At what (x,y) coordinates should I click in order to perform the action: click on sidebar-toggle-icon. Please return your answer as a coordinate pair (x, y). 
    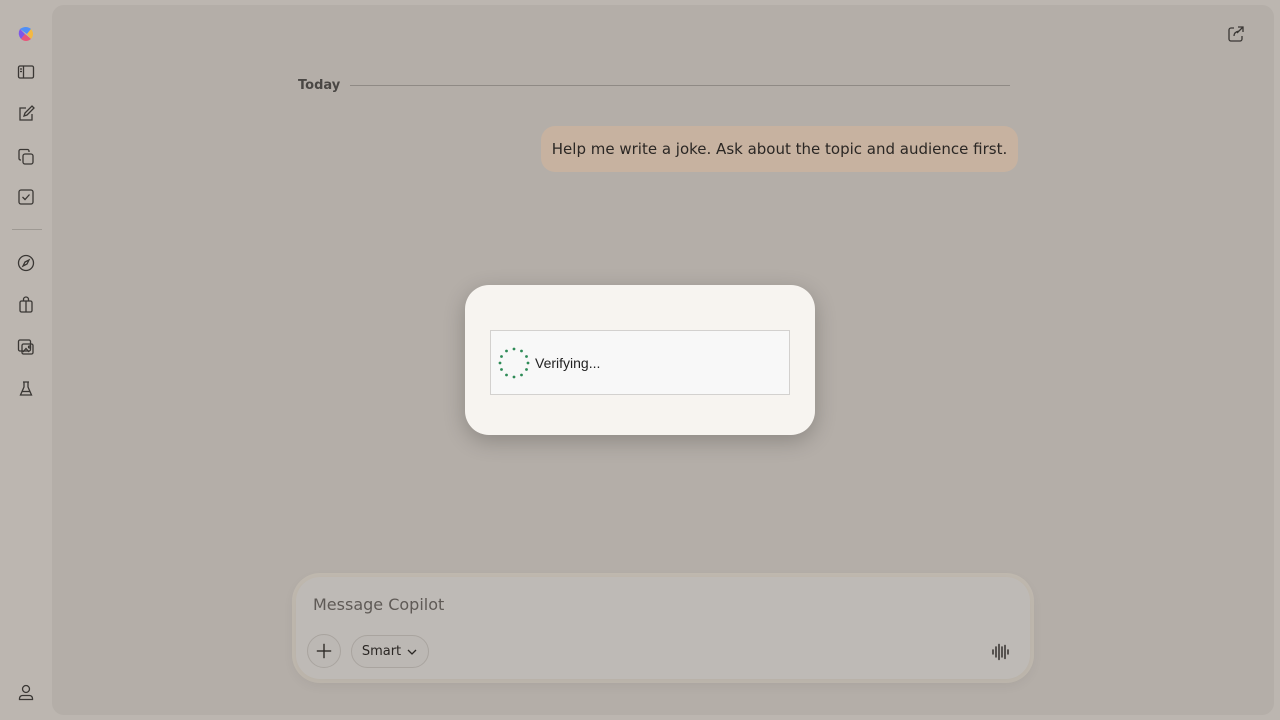
    Looking at the image, I should click on (26, 72).